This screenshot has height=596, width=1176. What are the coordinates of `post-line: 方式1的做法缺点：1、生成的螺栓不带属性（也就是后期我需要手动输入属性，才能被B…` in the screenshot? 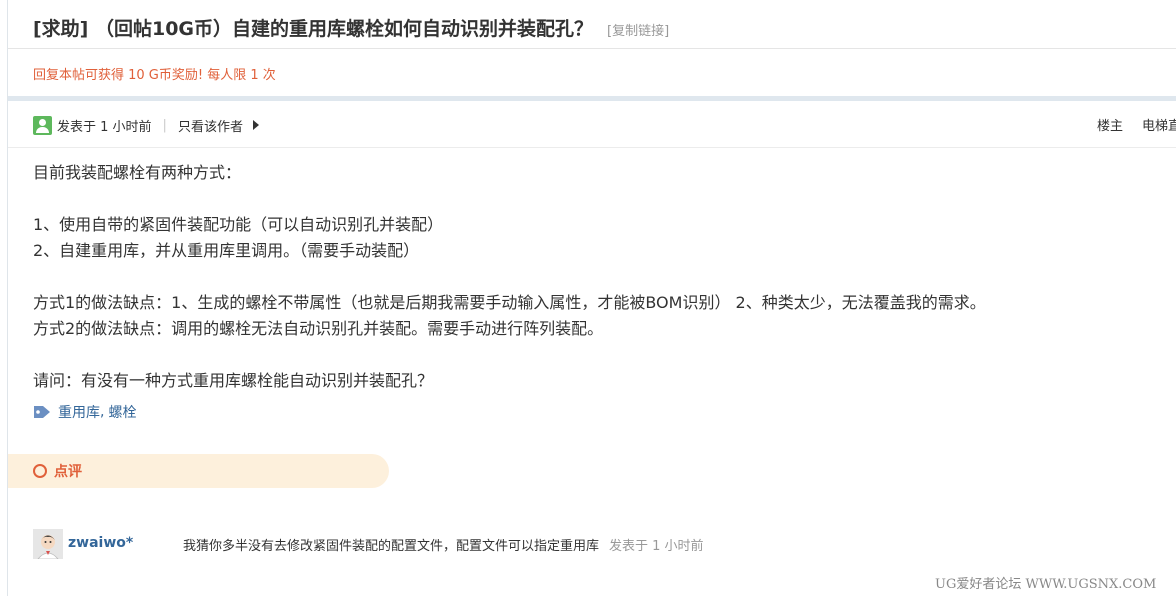 It's located at (509, 302).